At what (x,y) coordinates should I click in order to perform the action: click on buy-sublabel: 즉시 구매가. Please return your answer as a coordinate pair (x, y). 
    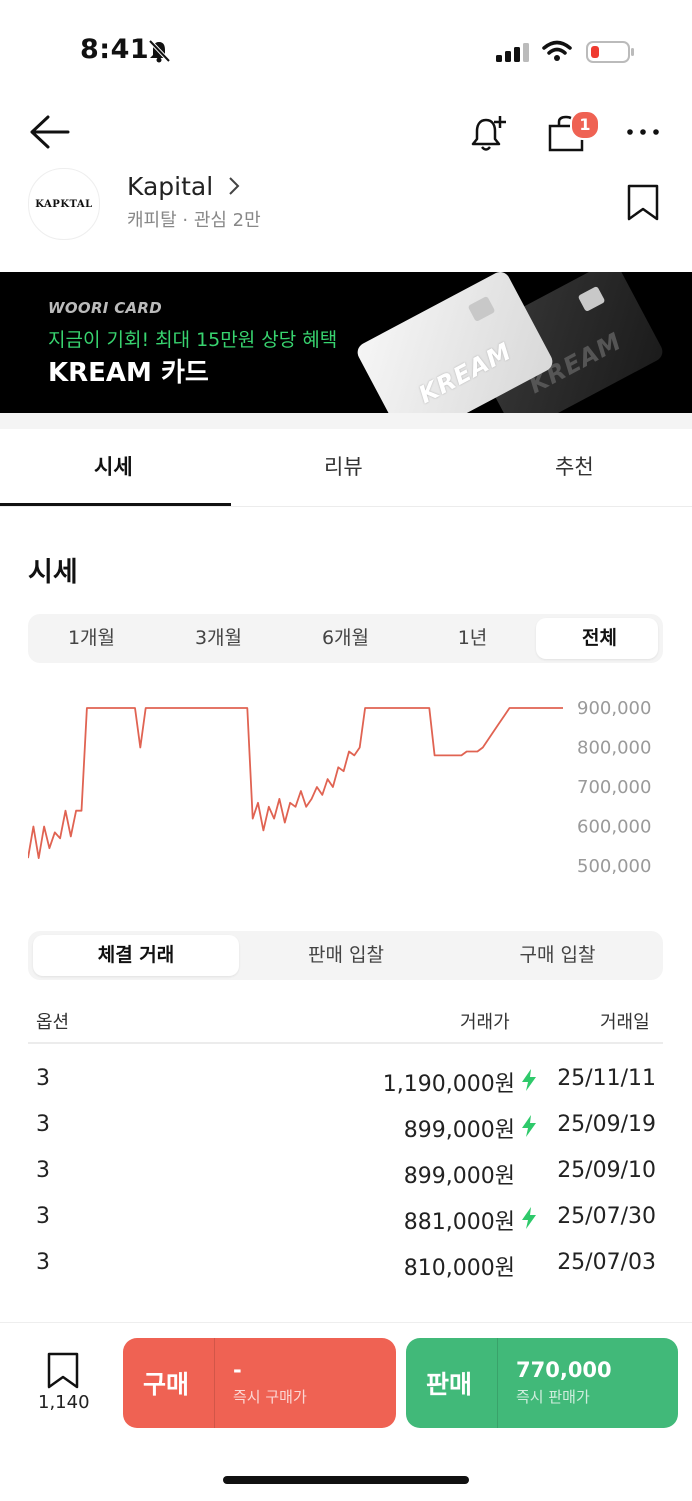
    Looking at the image, I should click on (270, 1397).